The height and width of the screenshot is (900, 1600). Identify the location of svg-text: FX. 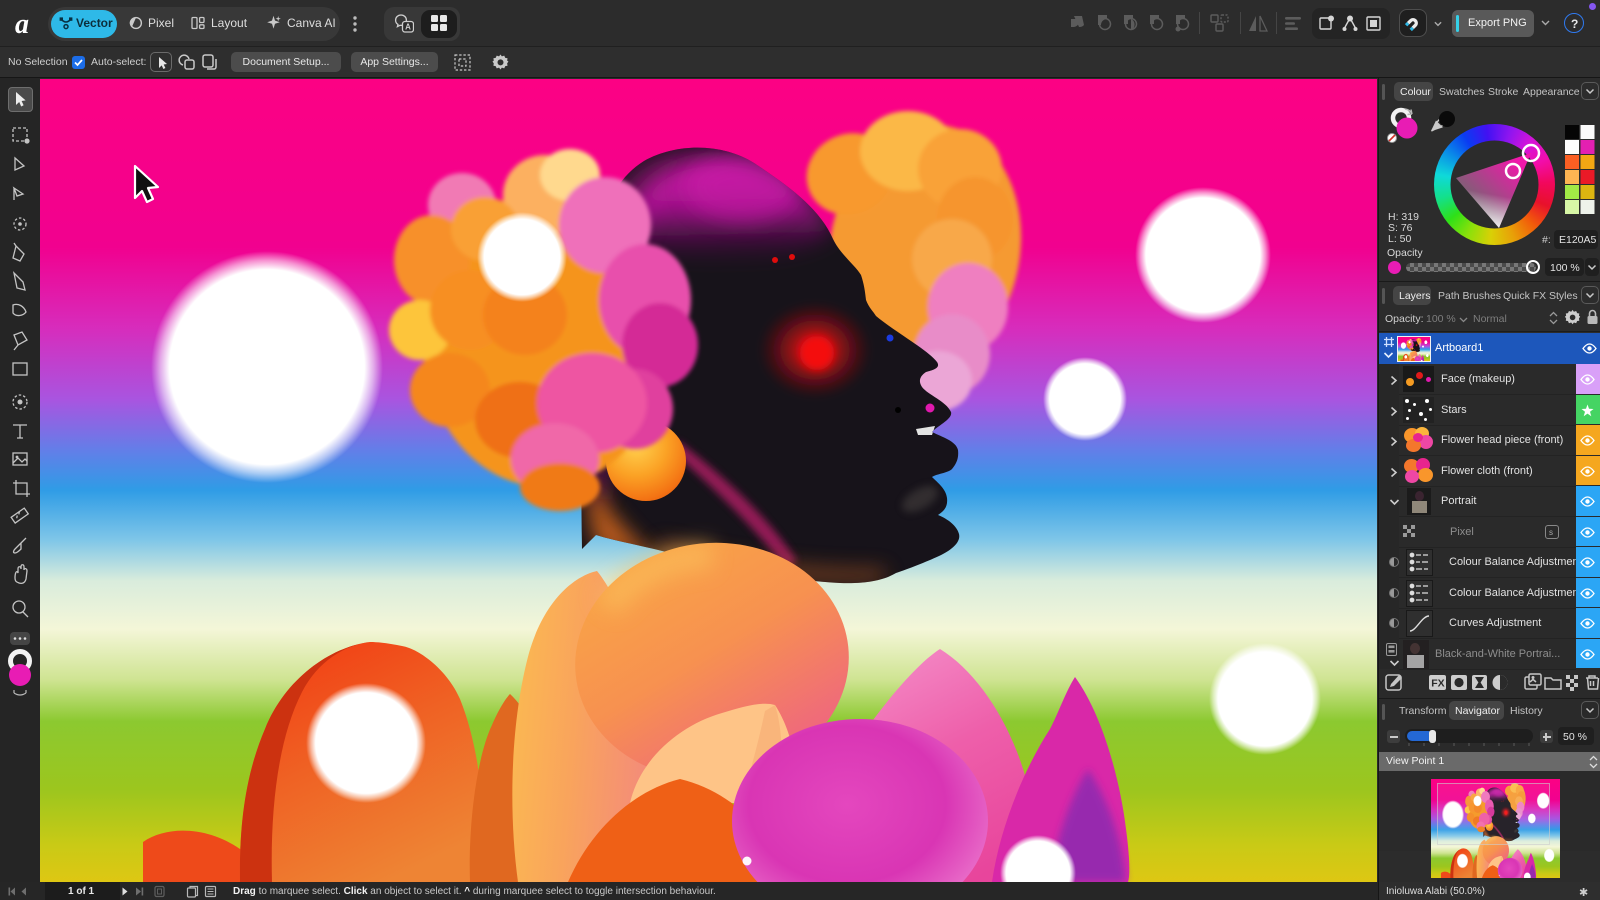
(1437, 684).